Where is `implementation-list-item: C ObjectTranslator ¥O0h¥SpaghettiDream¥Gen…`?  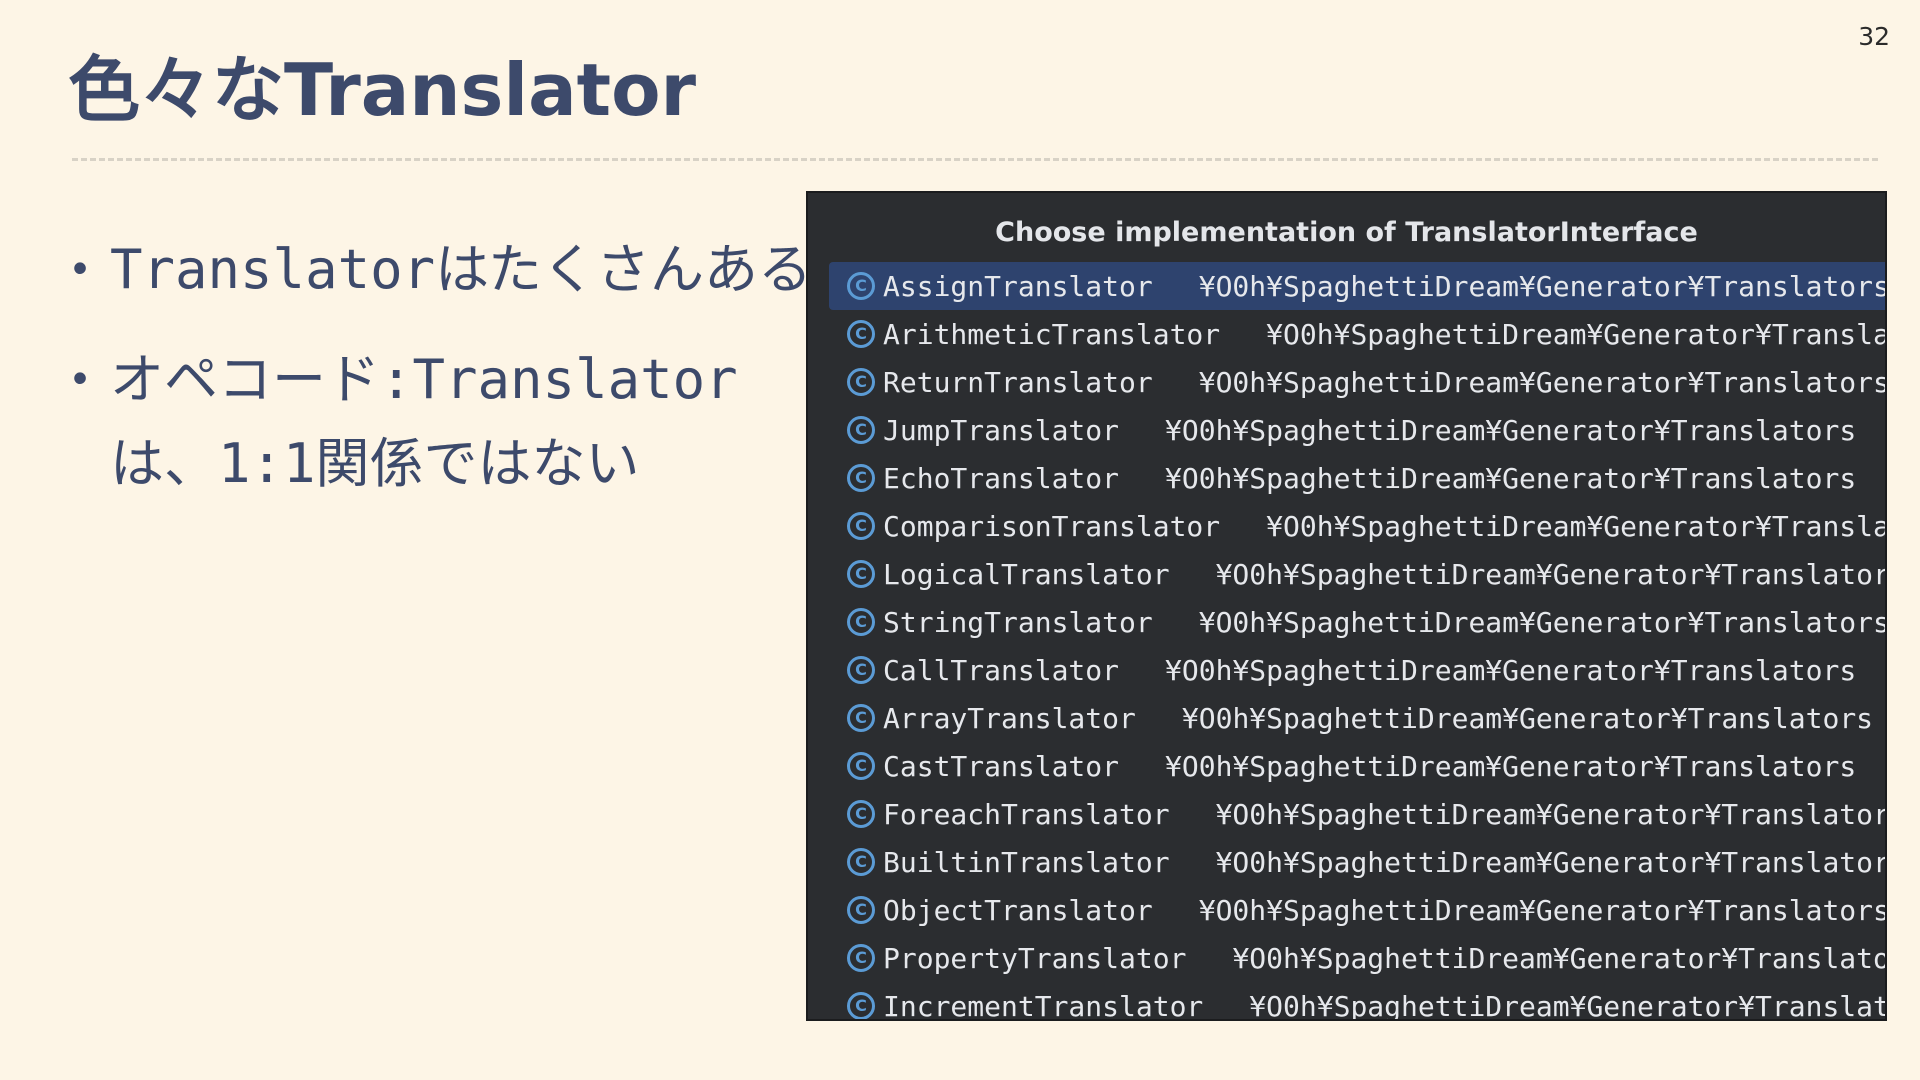
implementation-list-item: C ObjectTranslator ¥O0h¥SpaghettiDream¥Gen… is located at coordinates (1357, 910).